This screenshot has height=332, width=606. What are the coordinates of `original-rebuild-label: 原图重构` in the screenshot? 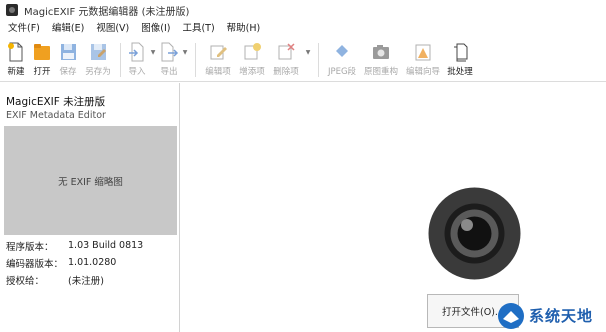 It's located at (380, 72).